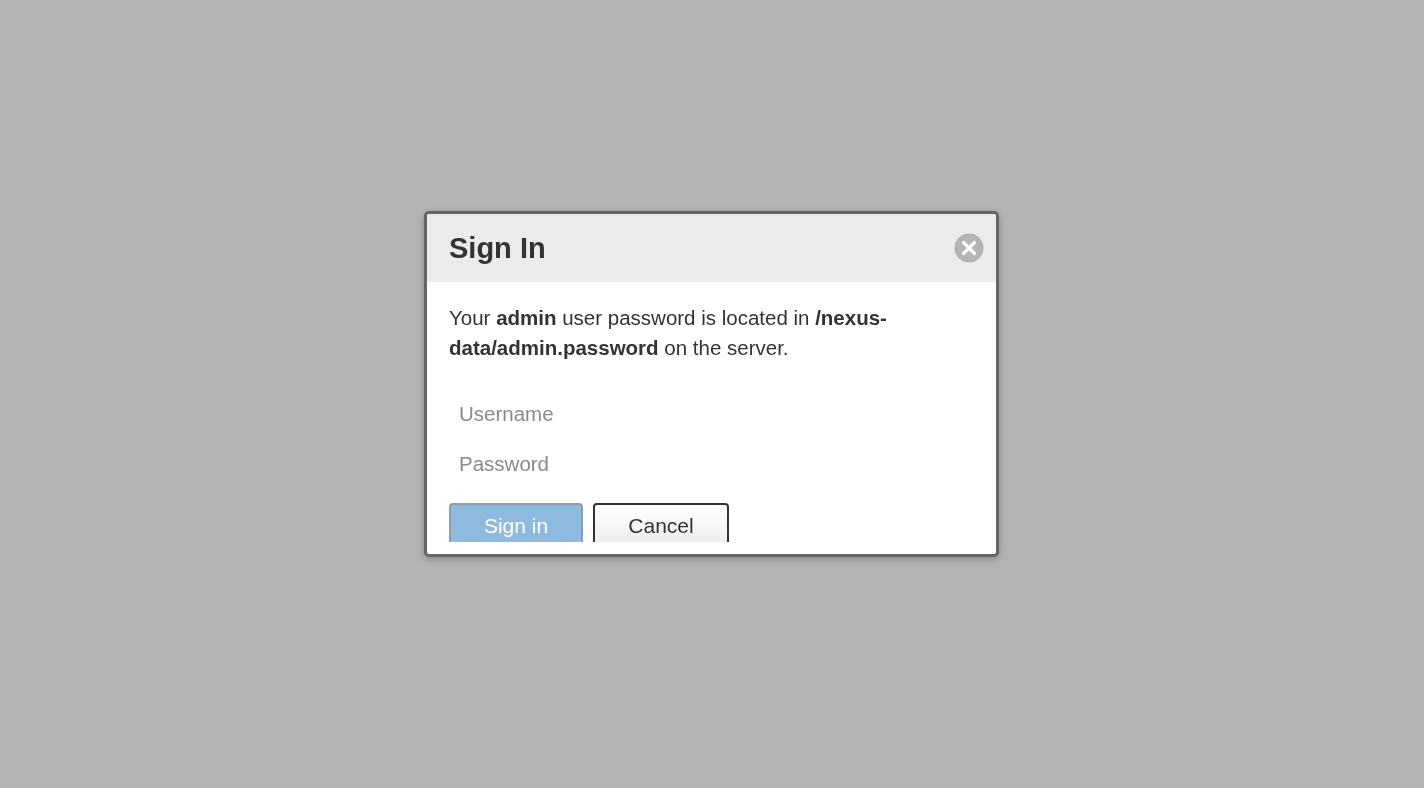 The height and width of the screenshot is (788, 1424). What do you see at coordinates (711, 464) in the screenshot?
I see `password-field: Password` at bounding box center [711, 464].